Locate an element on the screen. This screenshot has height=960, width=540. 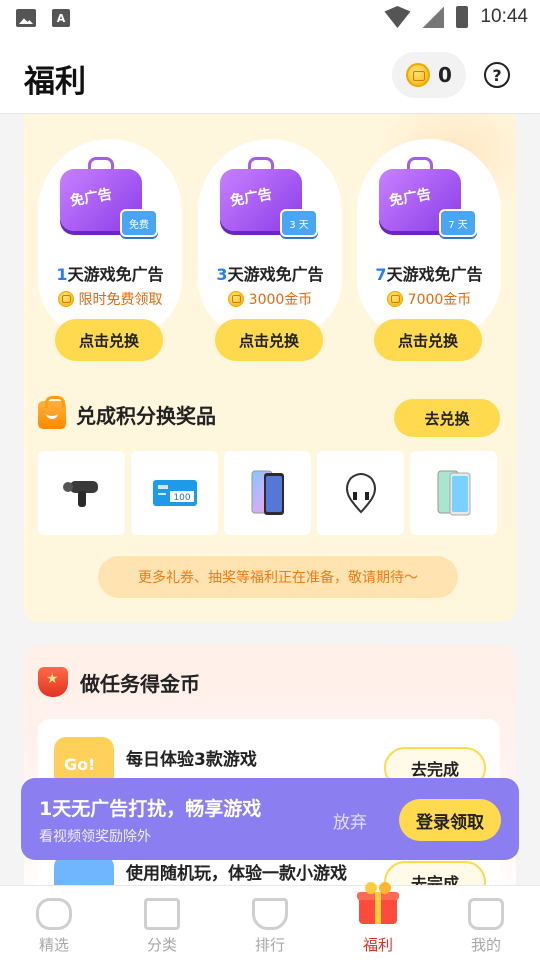
nav-profile: 我的 is located at coordinates (486, 923).